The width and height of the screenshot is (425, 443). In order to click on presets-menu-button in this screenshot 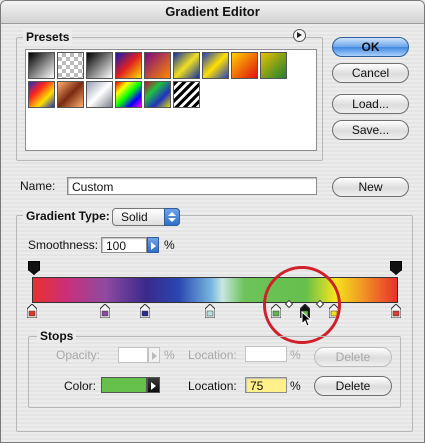, I will do `click(299, 35)`.